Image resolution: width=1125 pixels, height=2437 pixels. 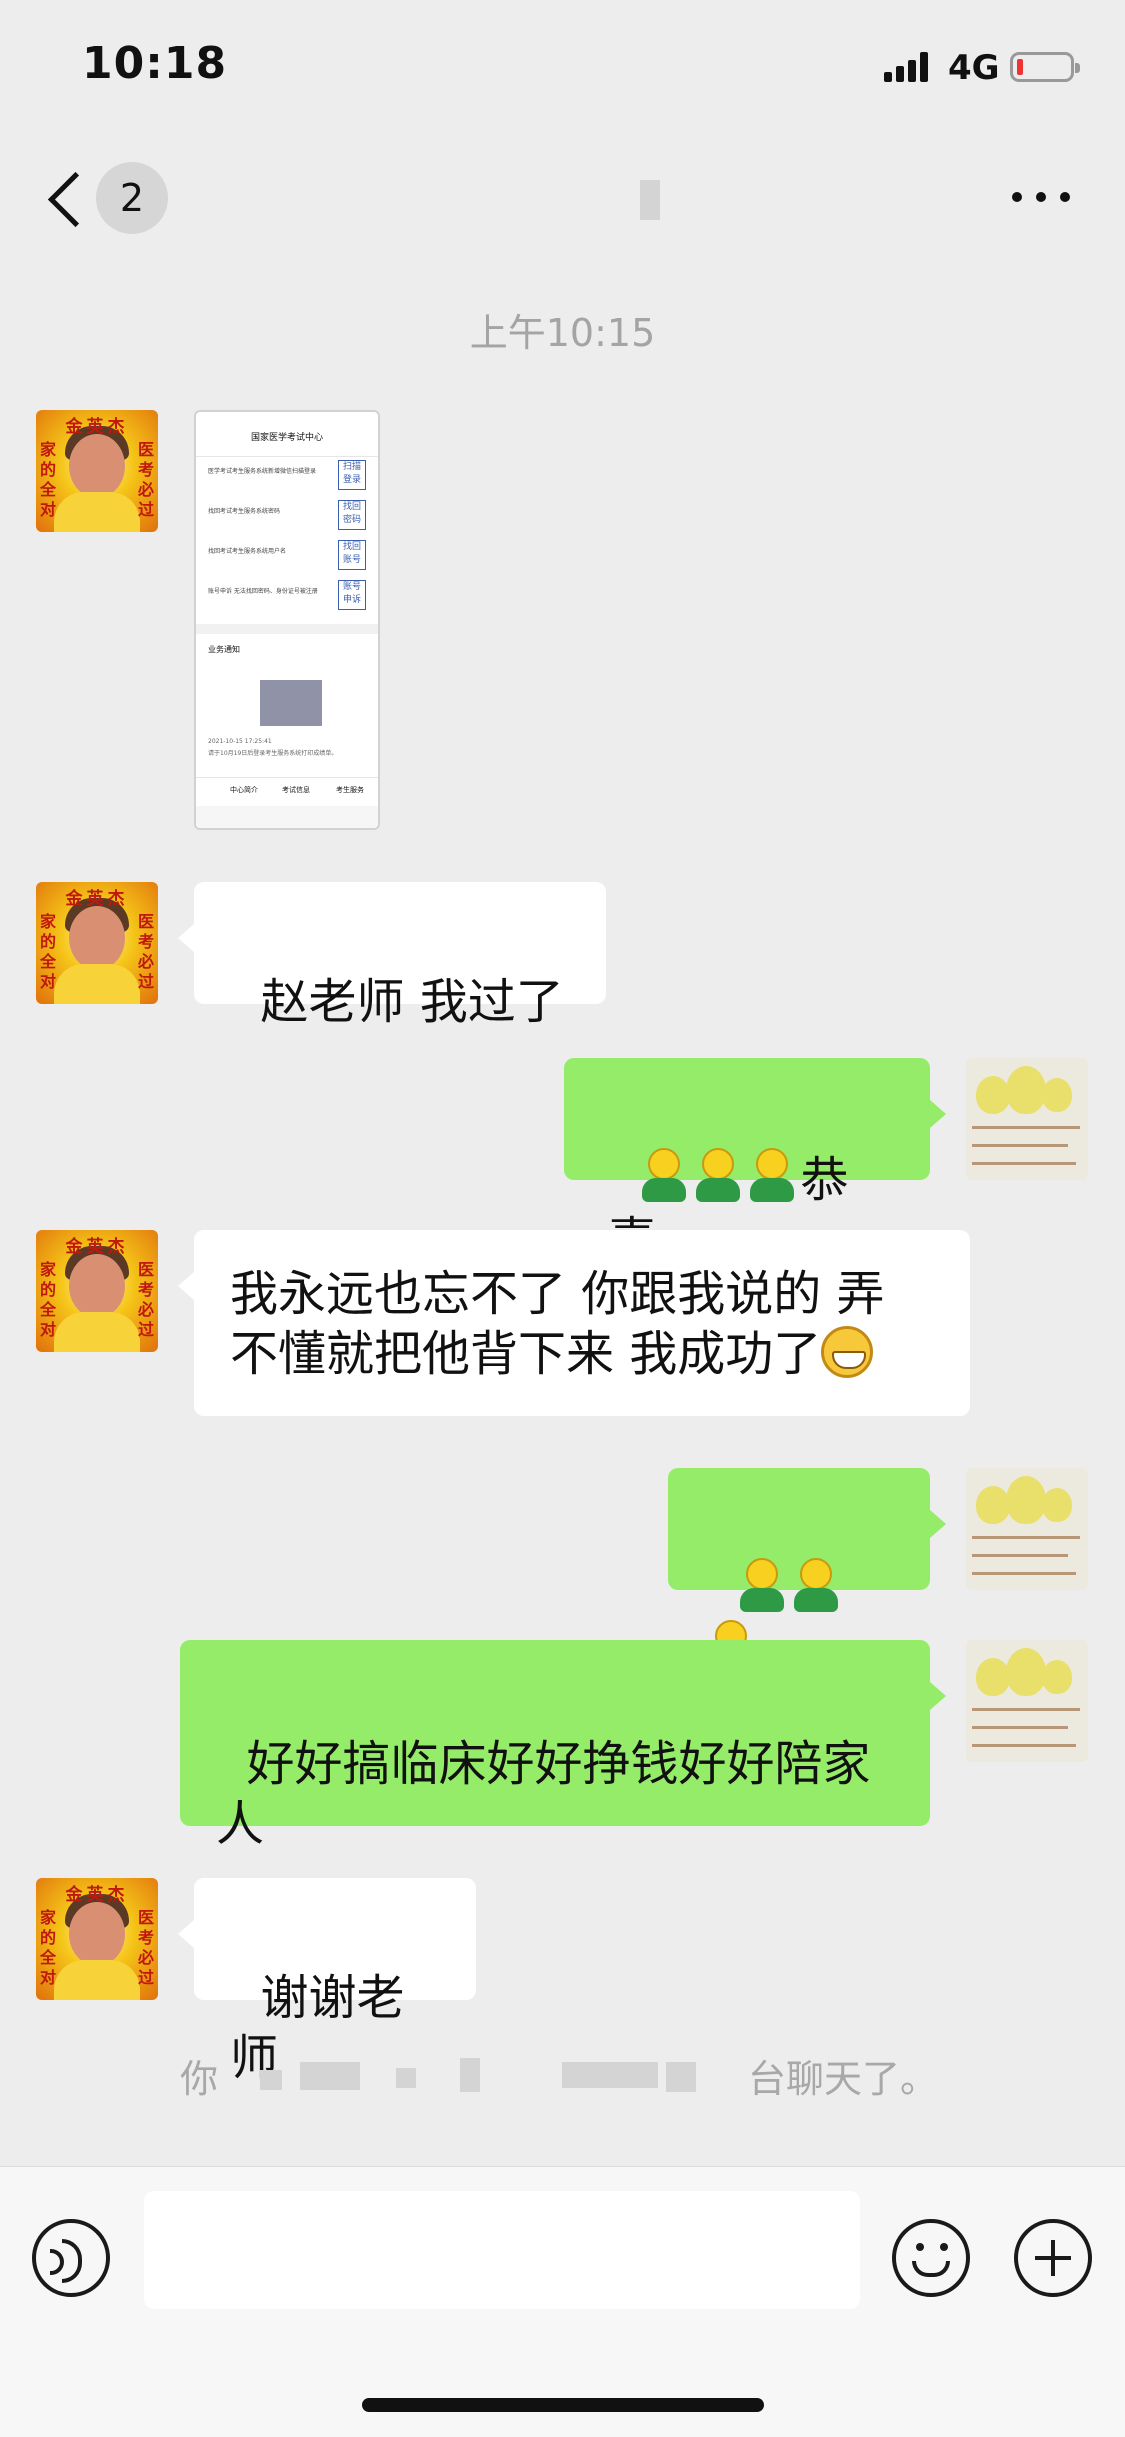 I want to click on message-bubble-outgoing: 恭喜, so click(x=755, y=1163).